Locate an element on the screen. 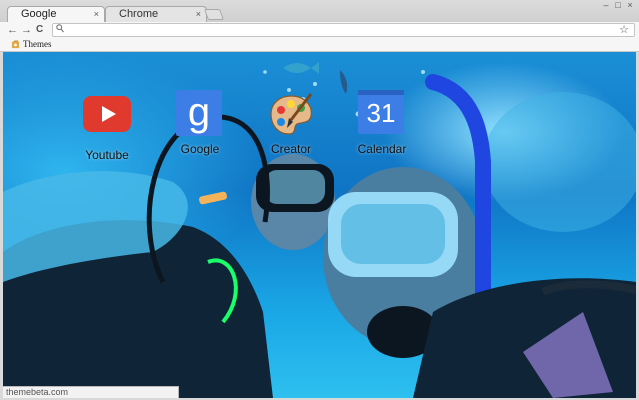 The image size is (639, 400). palette-icon is located at coordinates (291, 114).